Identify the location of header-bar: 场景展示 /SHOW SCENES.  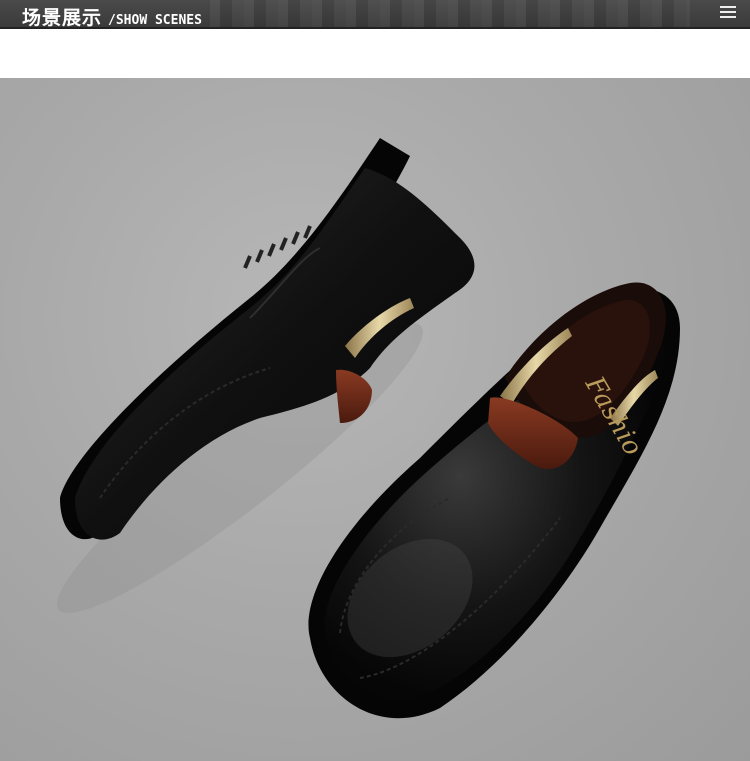
(375, 14).